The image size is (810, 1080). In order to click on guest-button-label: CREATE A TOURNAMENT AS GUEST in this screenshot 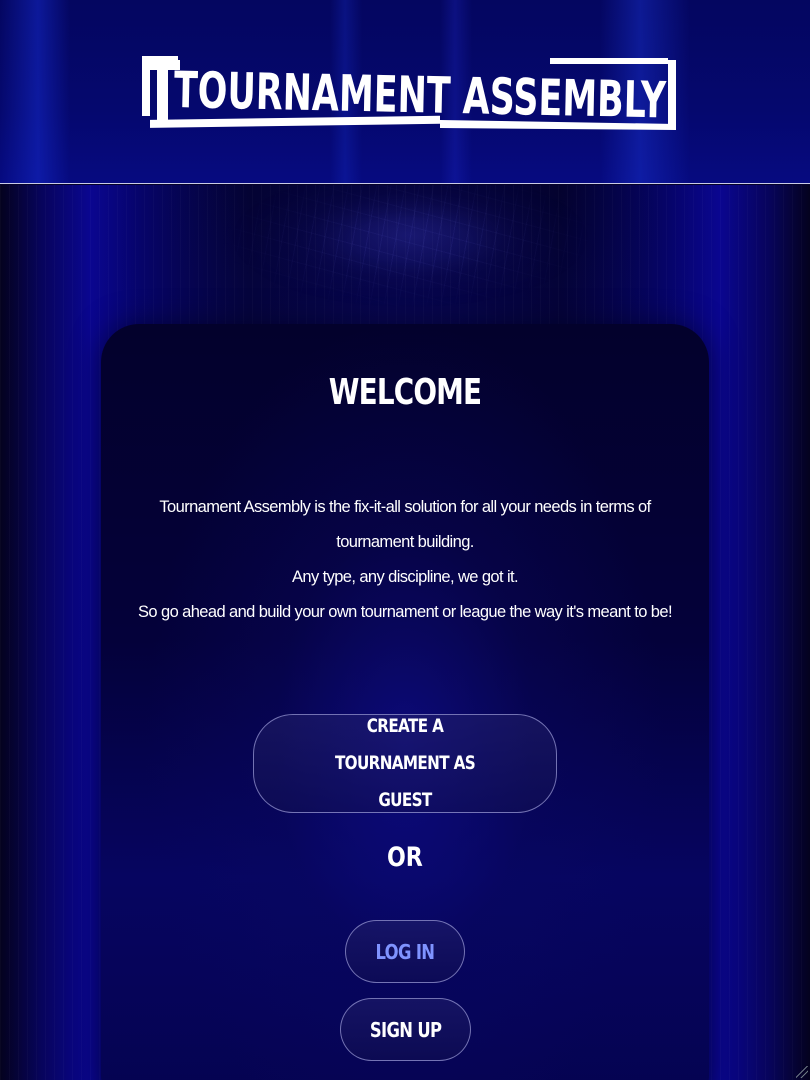, I will do `click(405, 763)`.